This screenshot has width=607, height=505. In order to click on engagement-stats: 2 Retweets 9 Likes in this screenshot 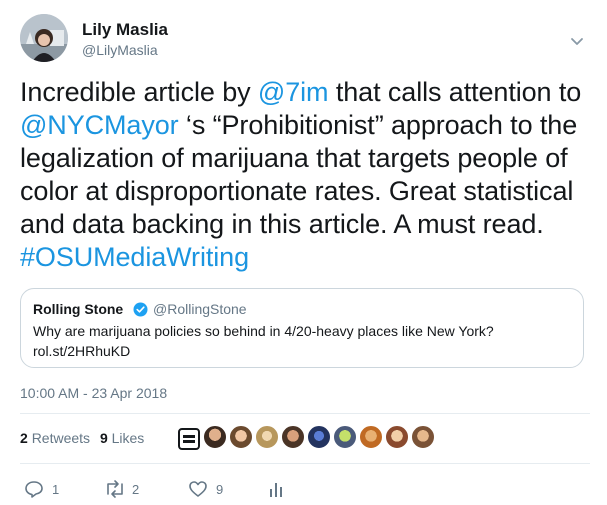, I will do `click(85, 438)`.